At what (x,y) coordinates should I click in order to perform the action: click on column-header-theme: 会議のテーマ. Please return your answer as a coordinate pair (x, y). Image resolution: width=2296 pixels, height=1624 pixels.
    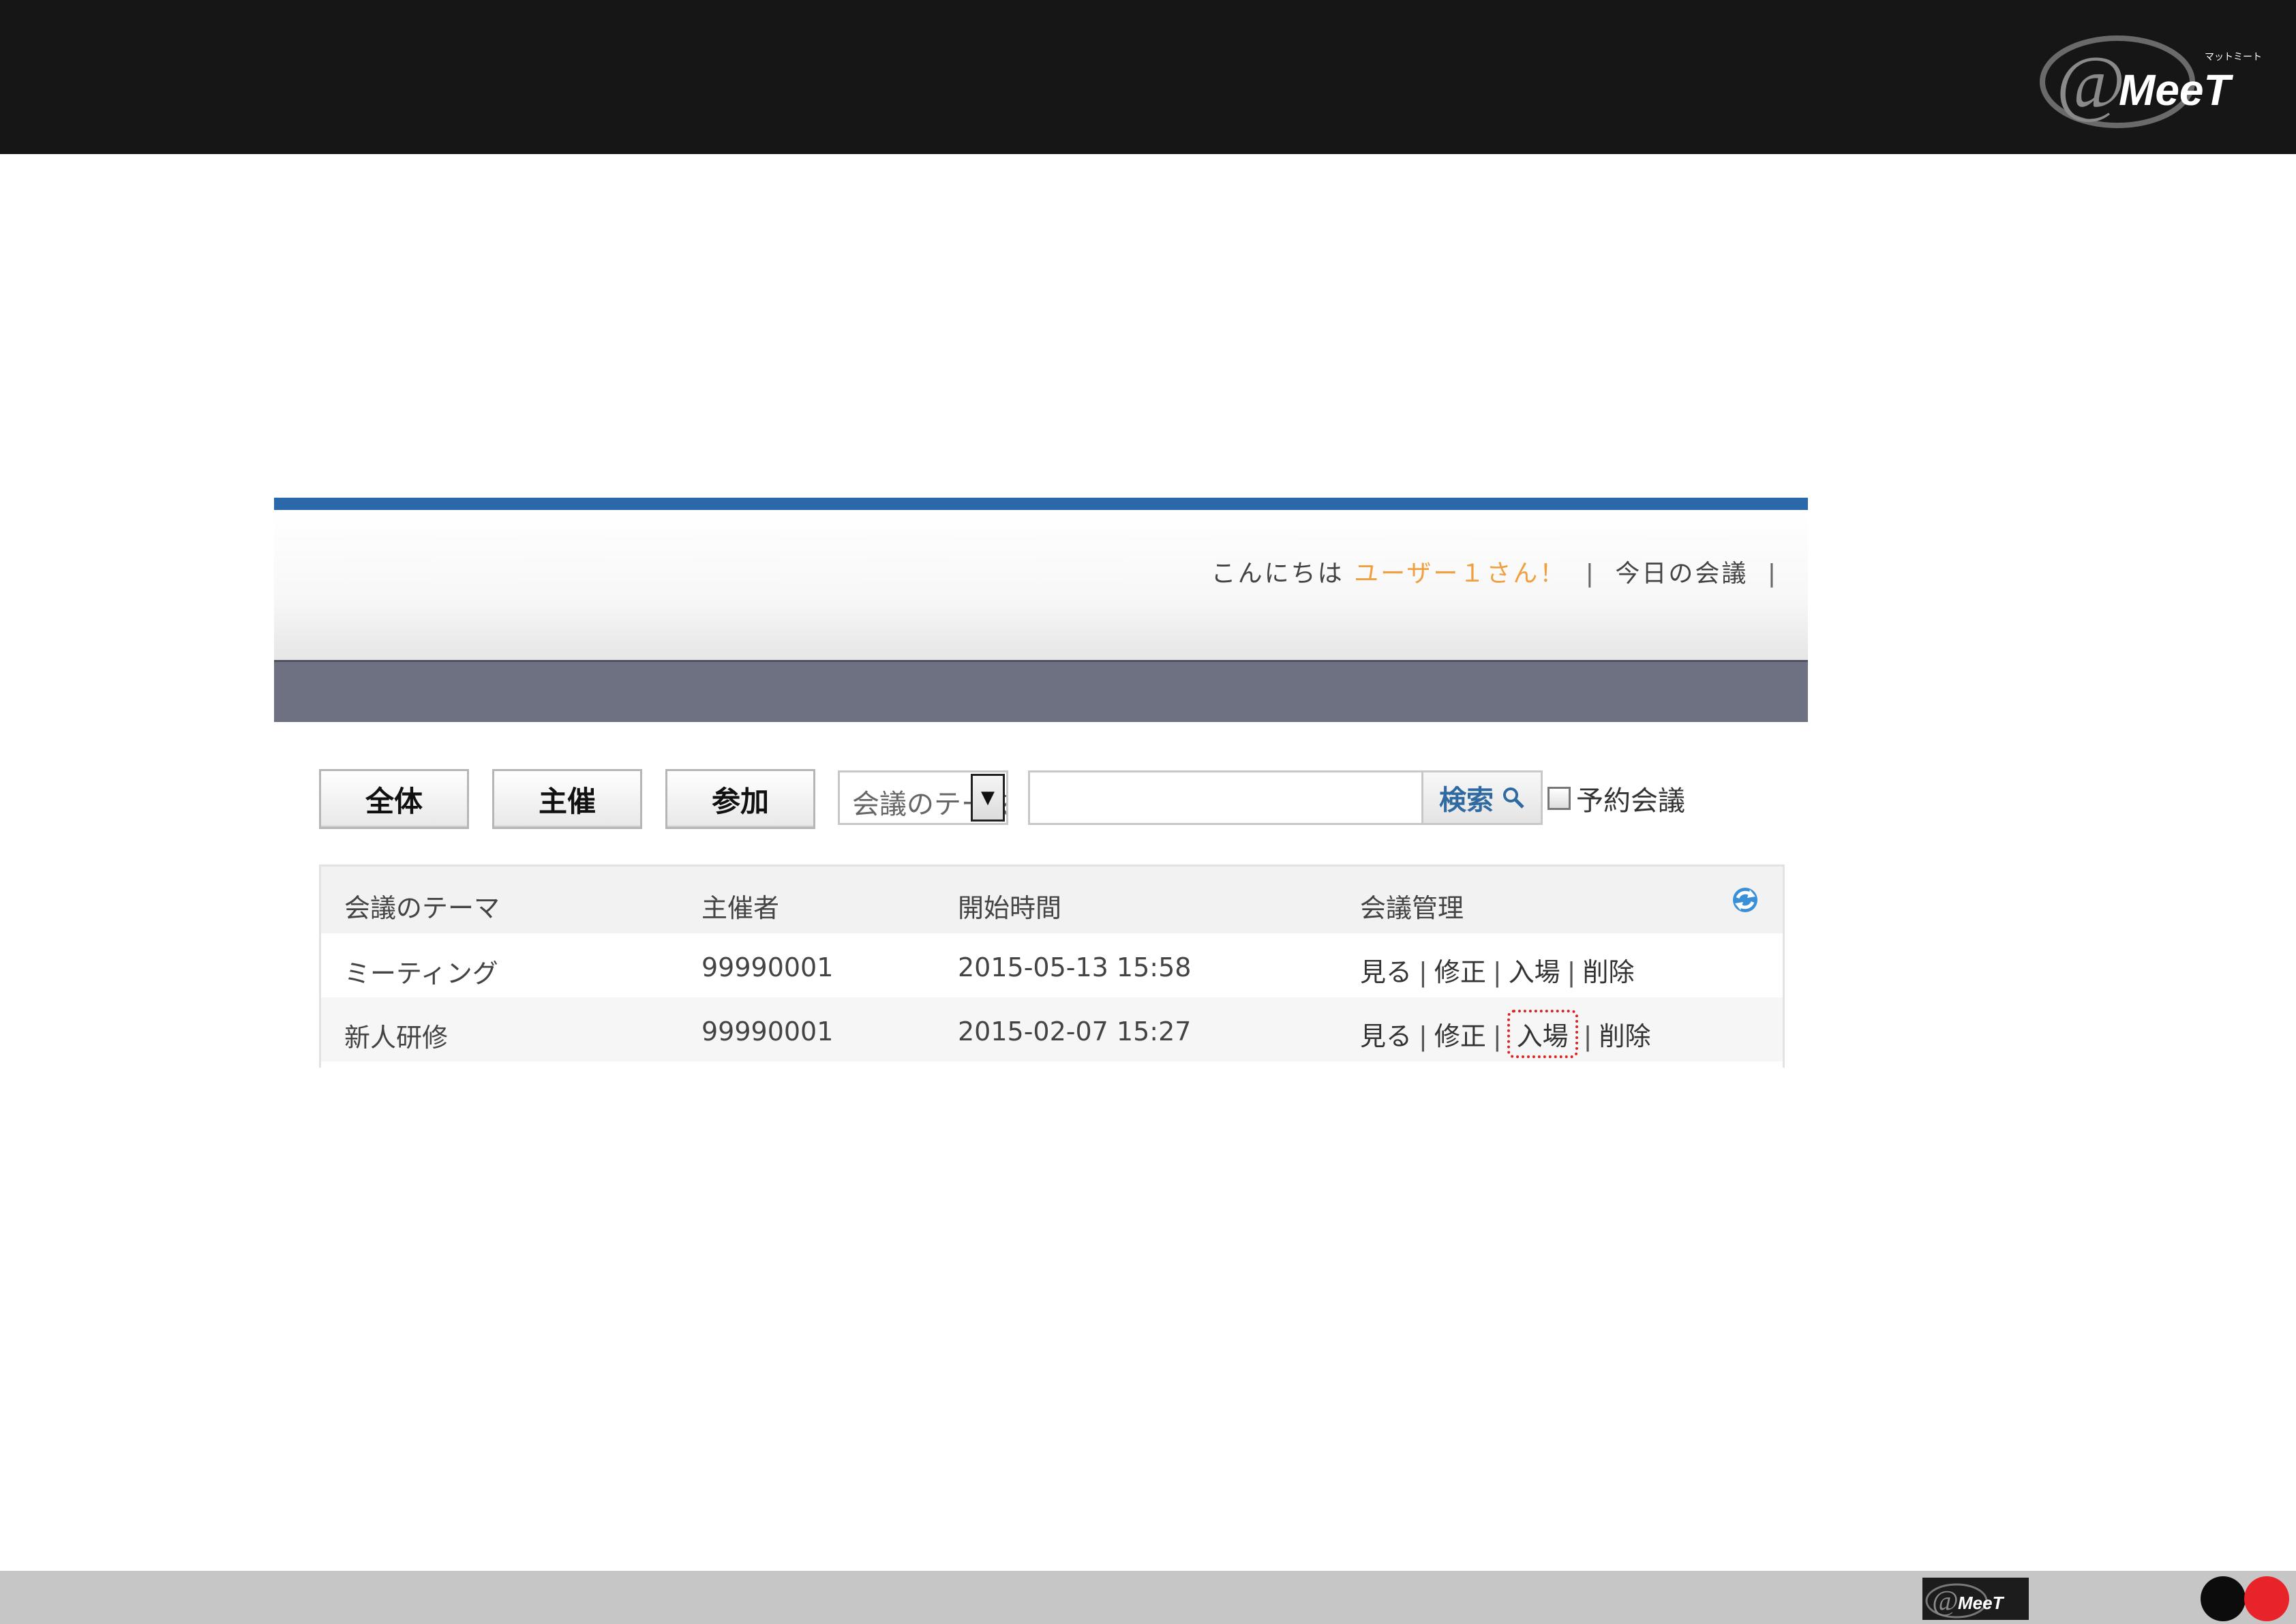
    Looking at the image, I should click on (422, 908).